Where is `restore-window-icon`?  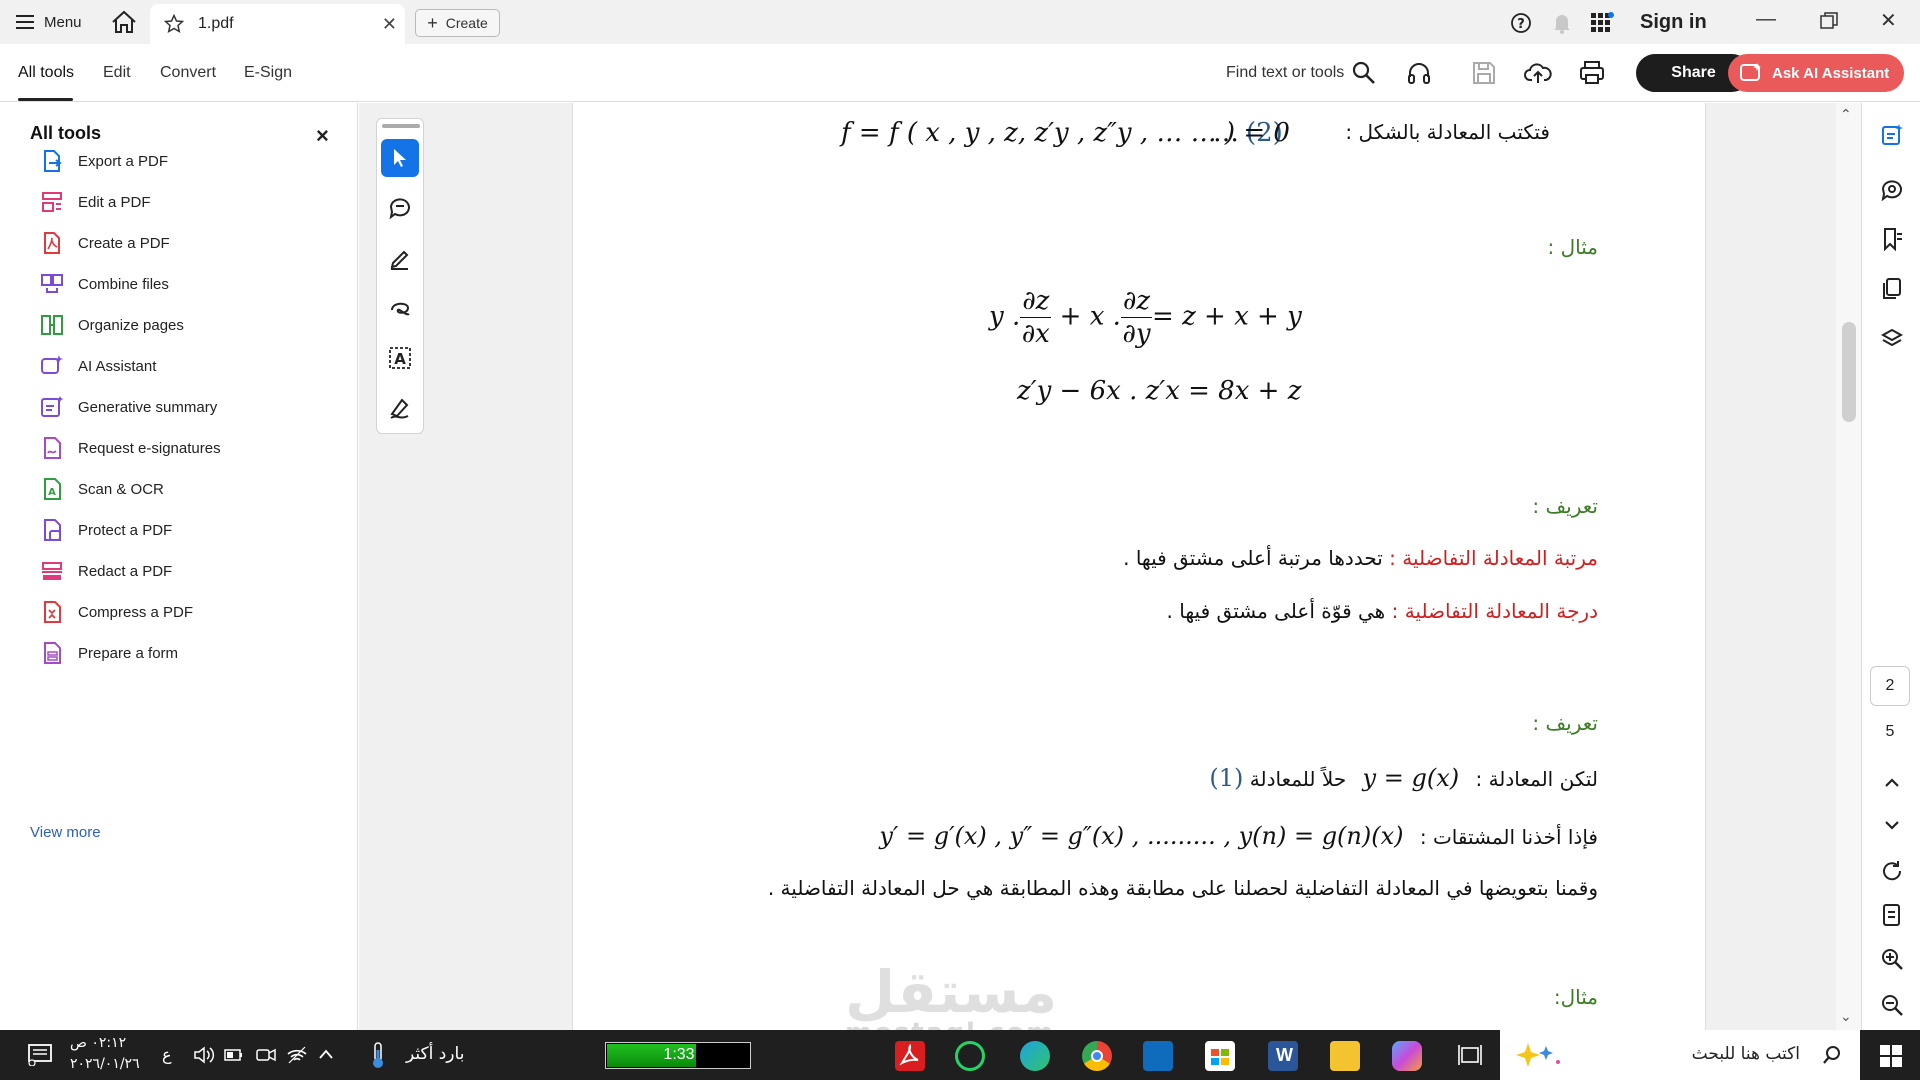
restore-window-icon is located at coordinates (1829, 21).